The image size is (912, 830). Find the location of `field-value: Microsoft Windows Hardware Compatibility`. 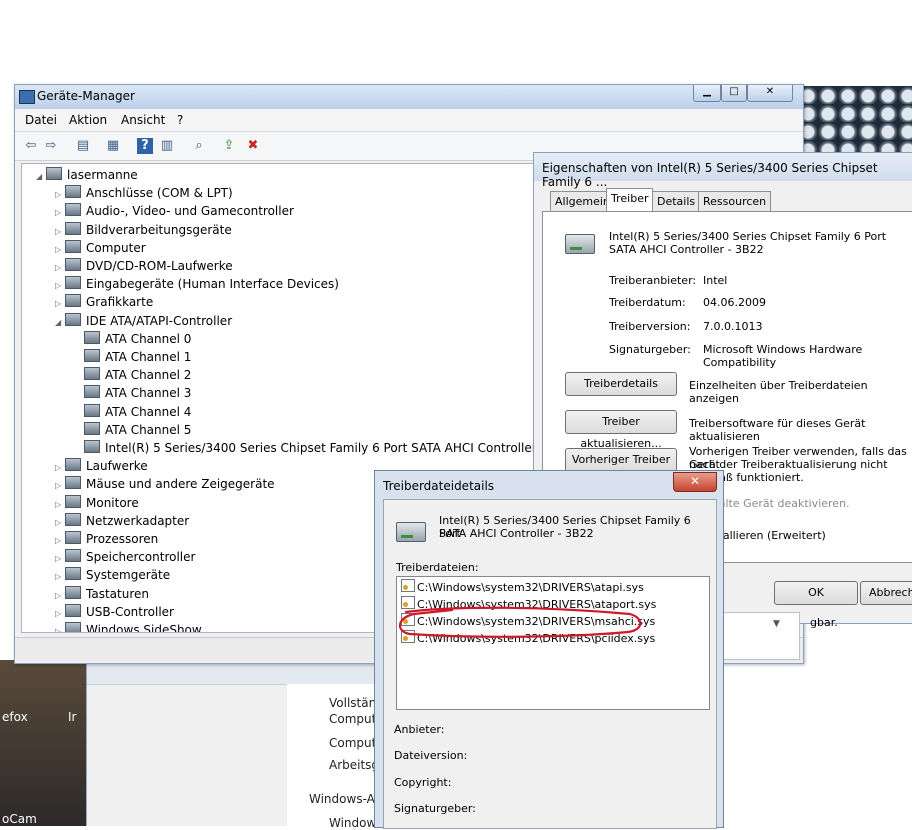

field-value: Microsoft Windows Hardware Compatibility is located at coordinates (783, 356).